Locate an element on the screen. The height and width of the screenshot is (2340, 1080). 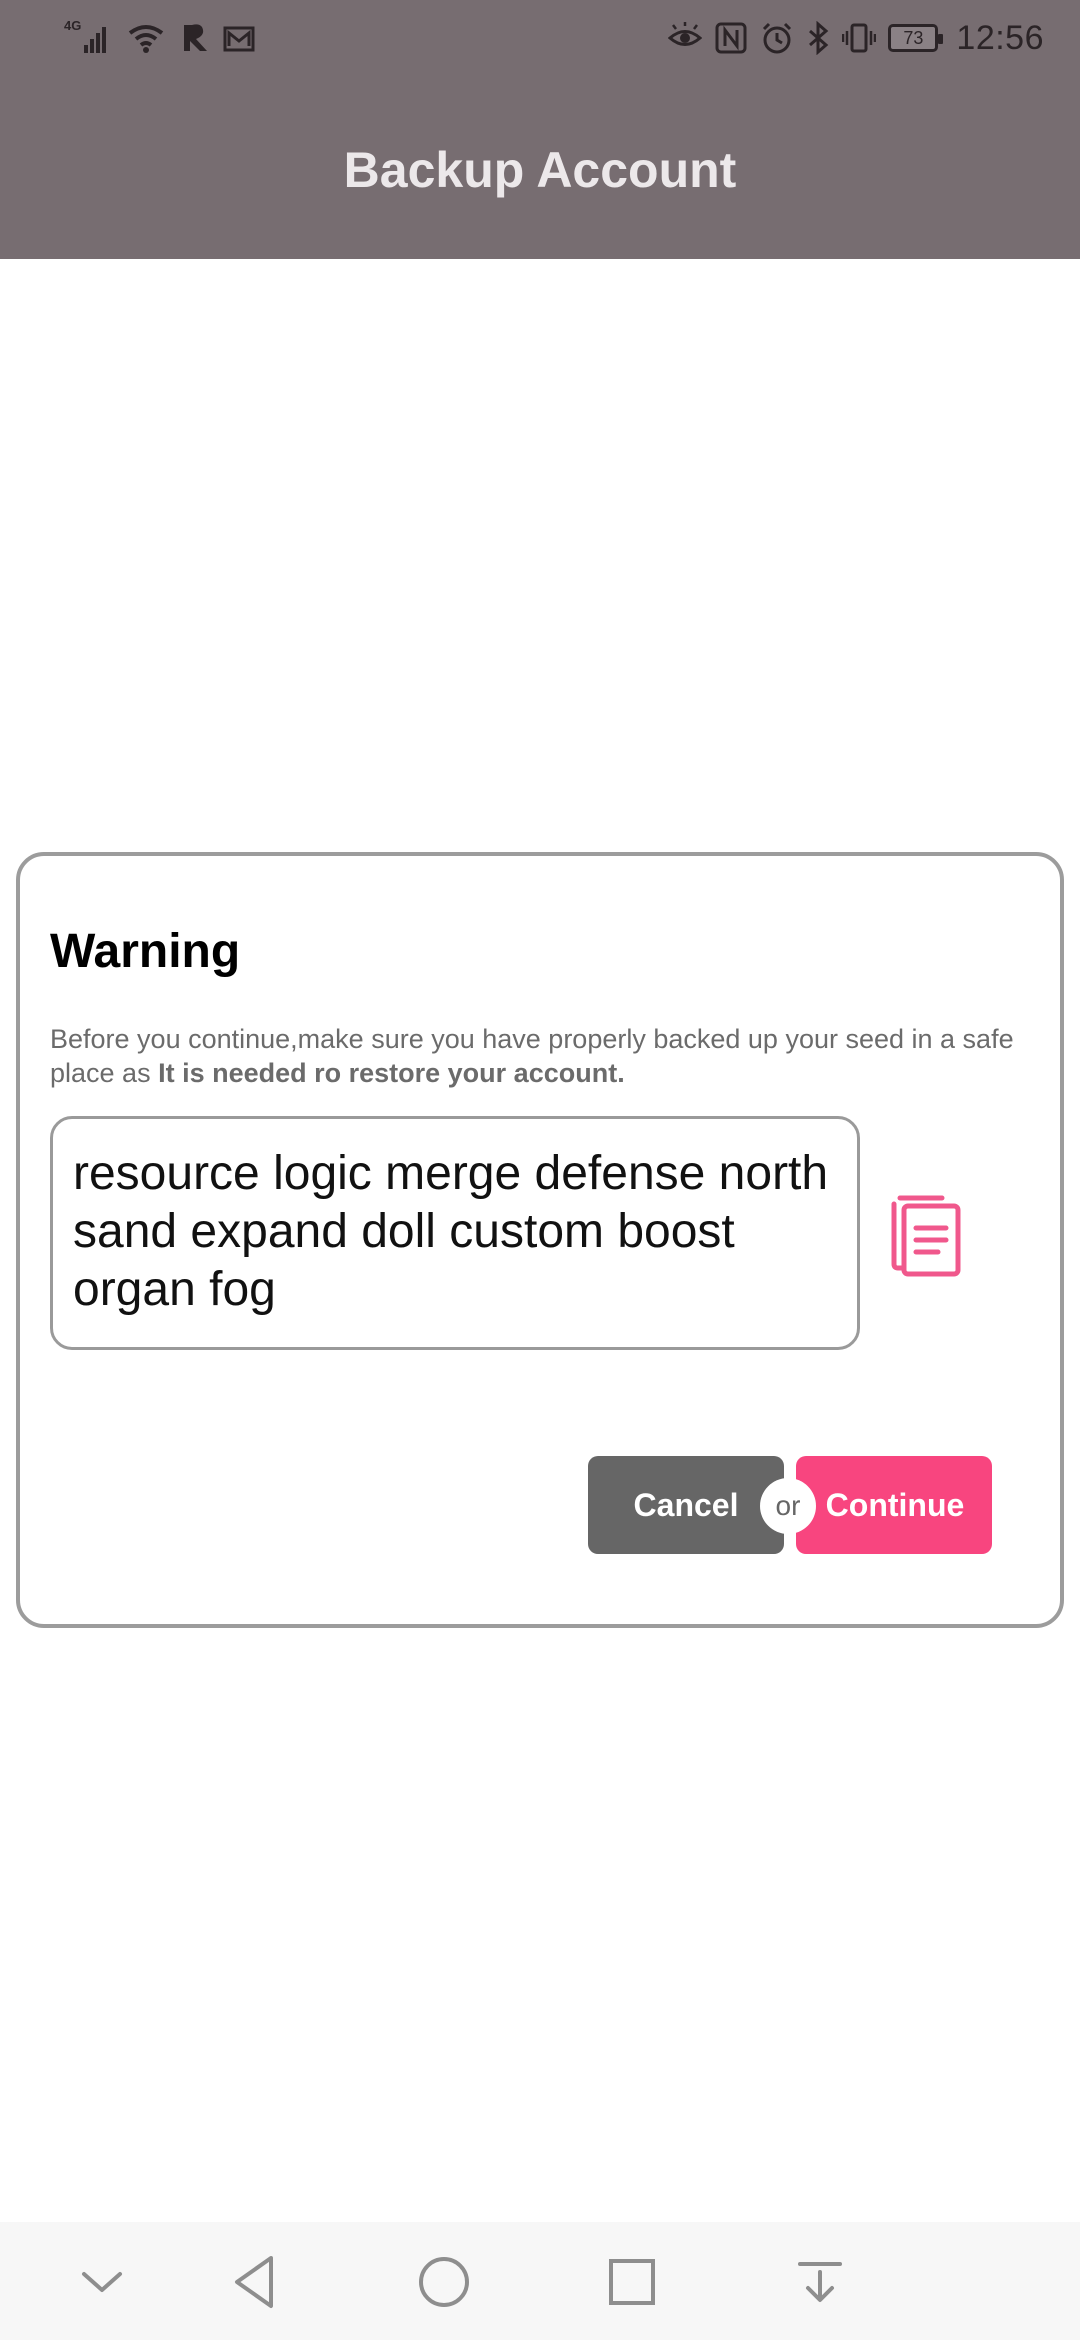
dialog-message-bold: It is needed ro restore your account. is located at coordinates (391, 1073).